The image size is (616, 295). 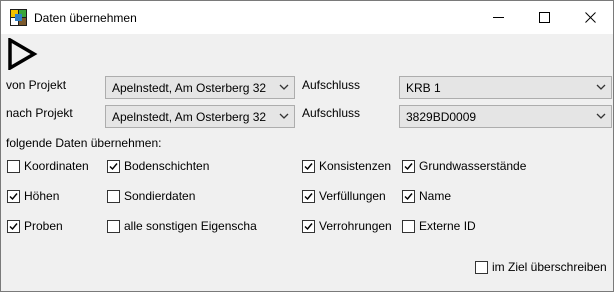 What do you see at coordinates (355, 226) in the screenshot?
I see `option-label: Verrohrungen` at bounding box center [355, 226].